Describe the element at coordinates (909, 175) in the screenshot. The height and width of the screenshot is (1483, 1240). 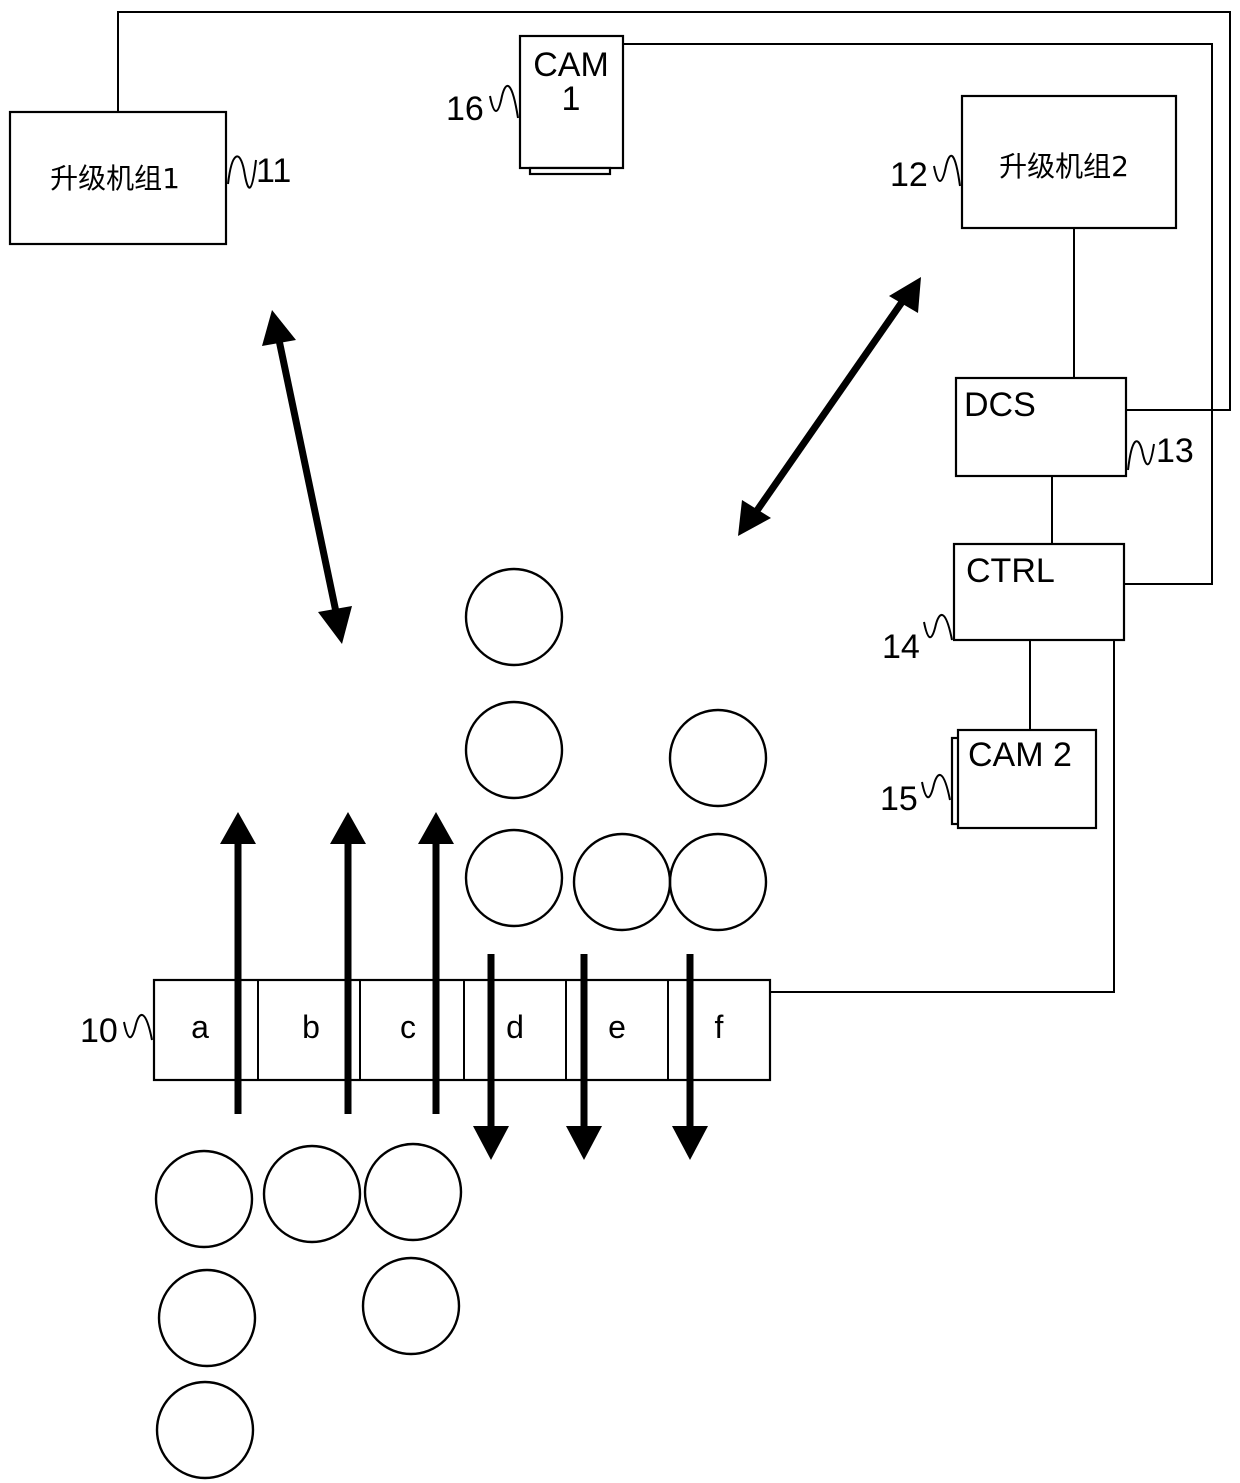
I see `ref-number-12: 12` at that location.